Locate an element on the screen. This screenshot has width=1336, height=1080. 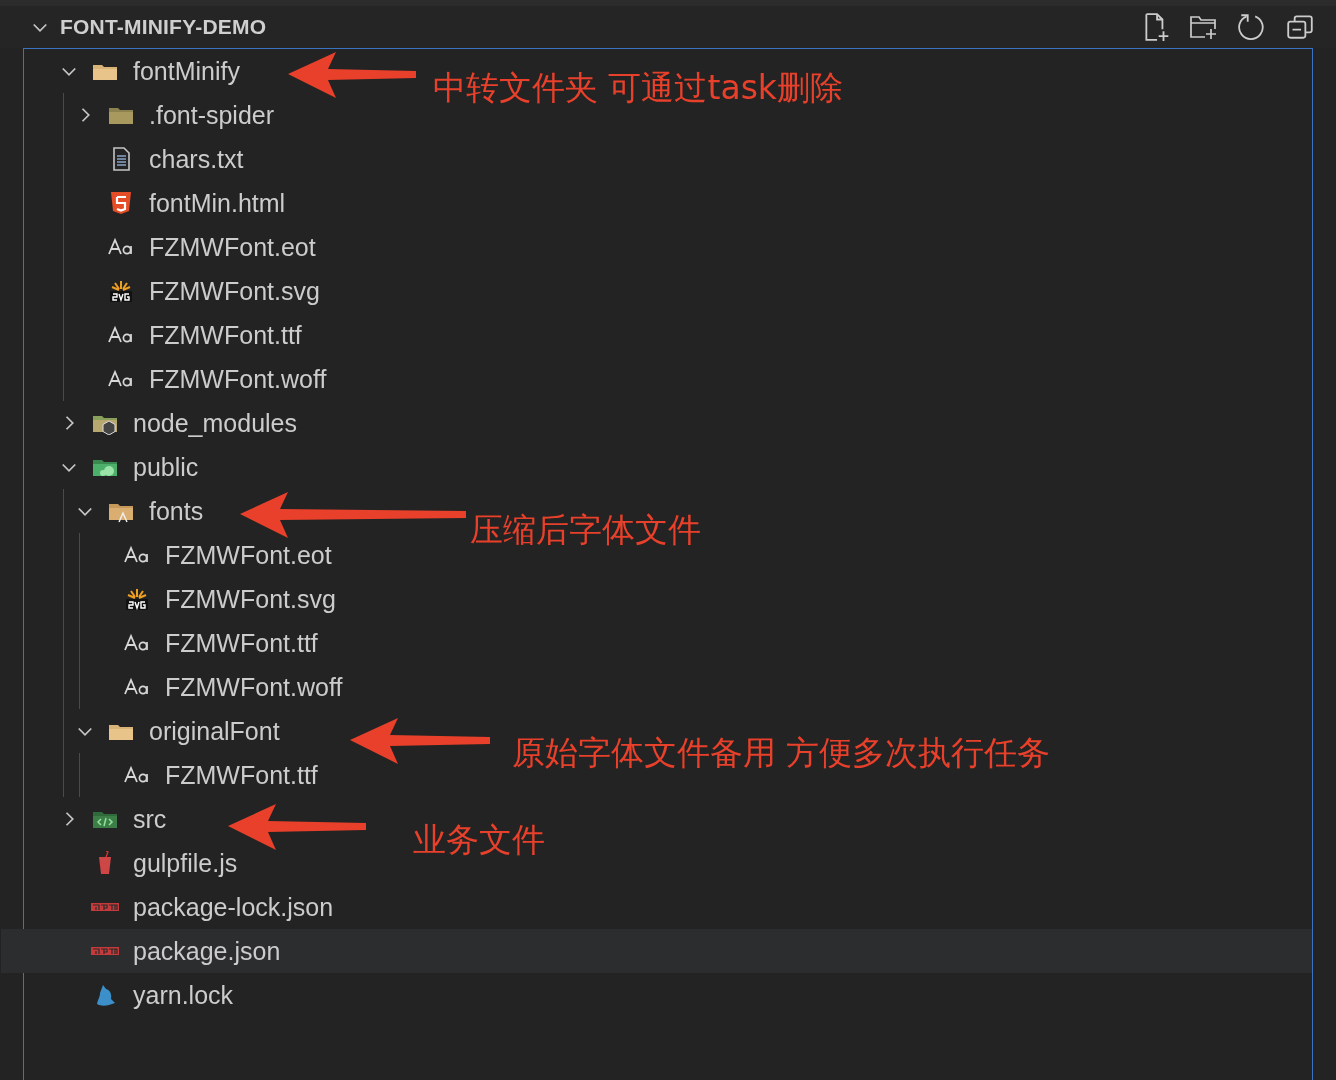
file-name: yarn.lock is located at coordinates (183, 995).